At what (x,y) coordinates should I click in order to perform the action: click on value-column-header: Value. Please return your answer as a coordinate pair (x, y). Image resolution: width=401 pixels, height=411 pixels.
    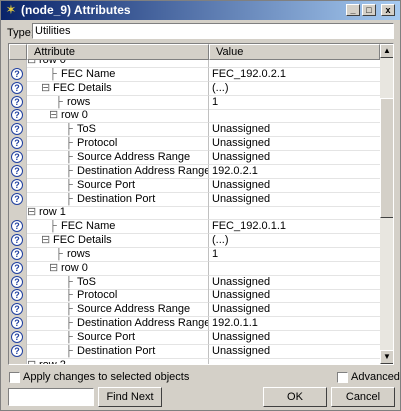
    Looking at the image, I should click on (294, 52).